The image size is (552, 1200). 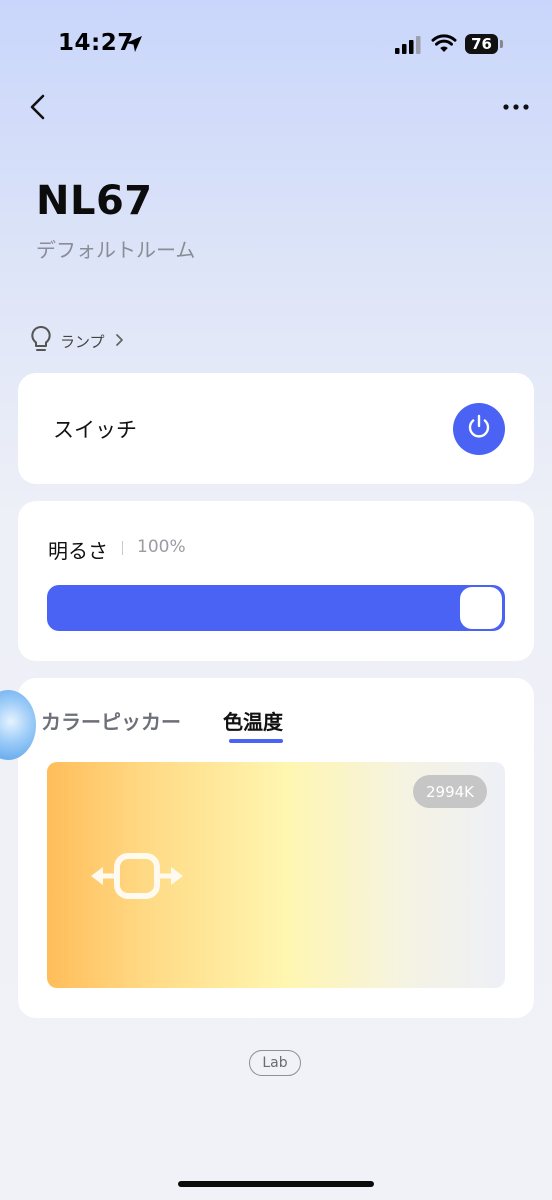 I want to click on battery-tip, so click(x=501, y=44).